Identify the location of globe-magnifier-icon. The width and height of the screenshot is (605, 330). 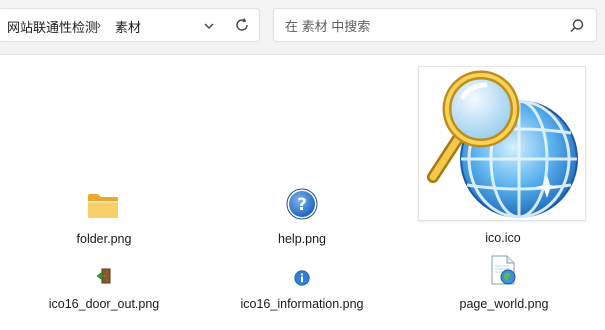
(502, 144).